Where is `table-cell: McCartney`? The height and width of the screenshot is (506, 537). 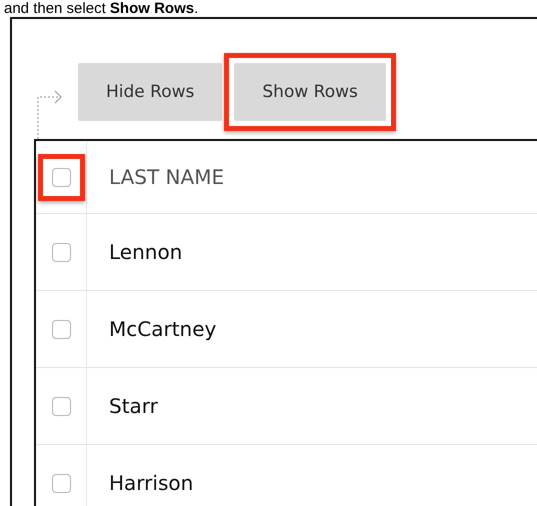
table-cell: McCartney is located at coordinates (162, 329).